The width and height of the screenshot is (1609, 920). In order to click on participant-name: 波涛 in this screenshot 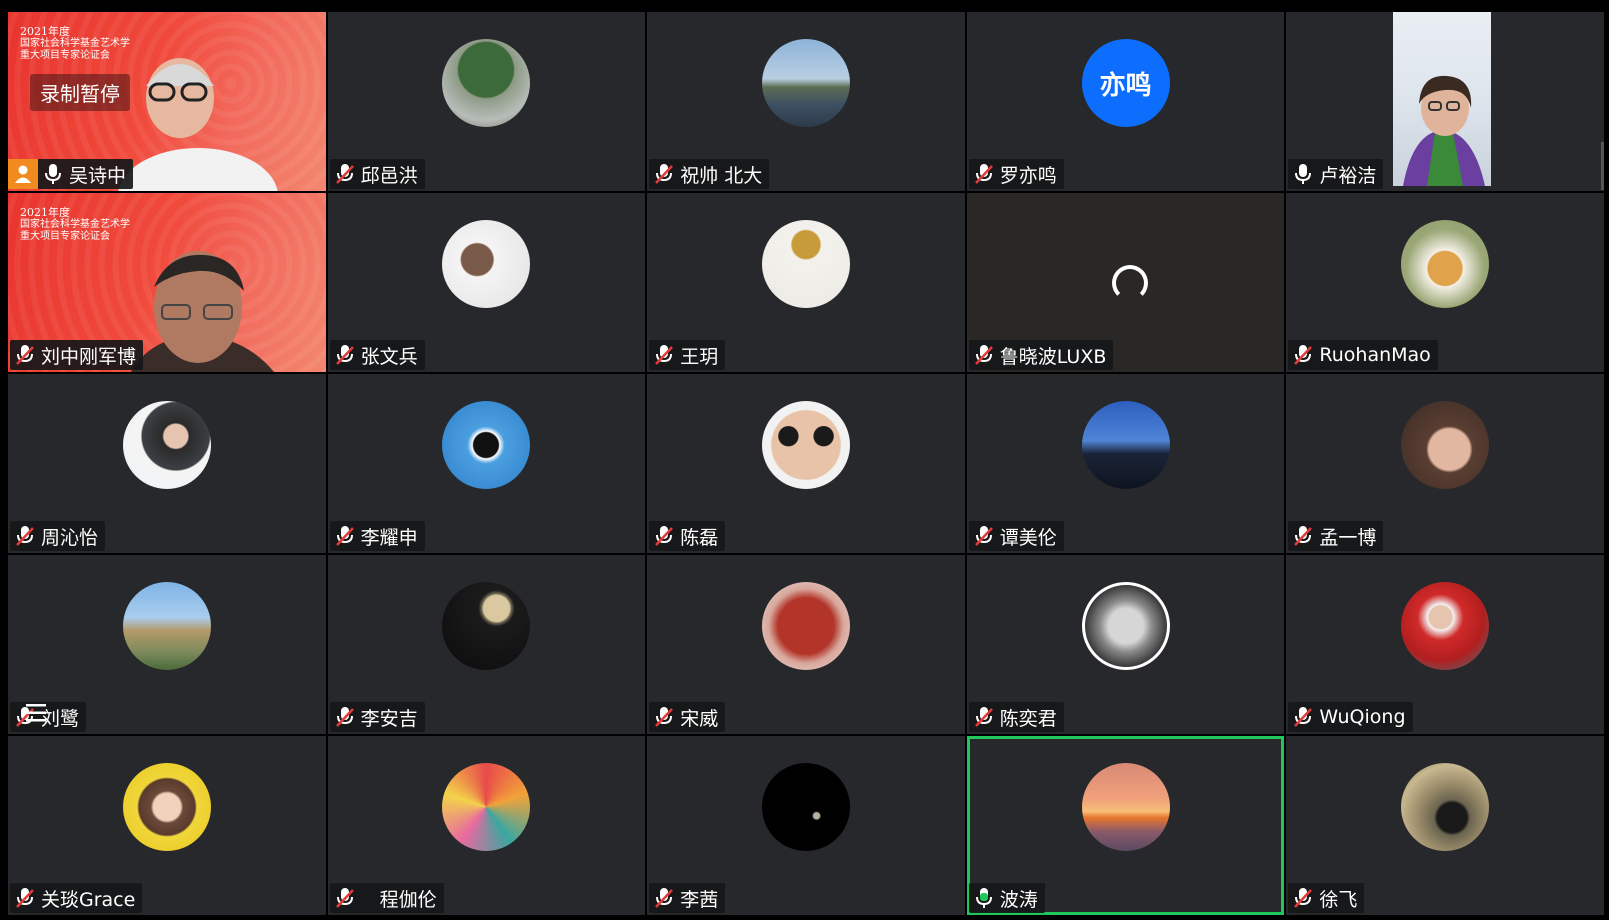, I will do `click(1018, 899)`.